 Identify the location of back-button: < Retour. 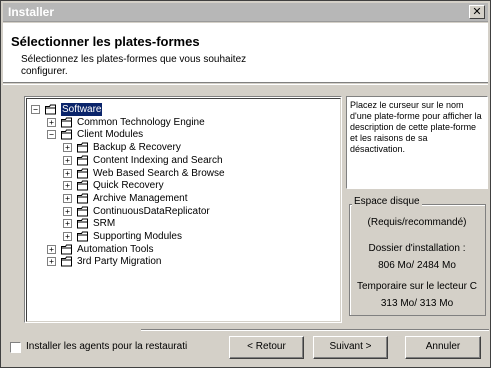
(266, 347).